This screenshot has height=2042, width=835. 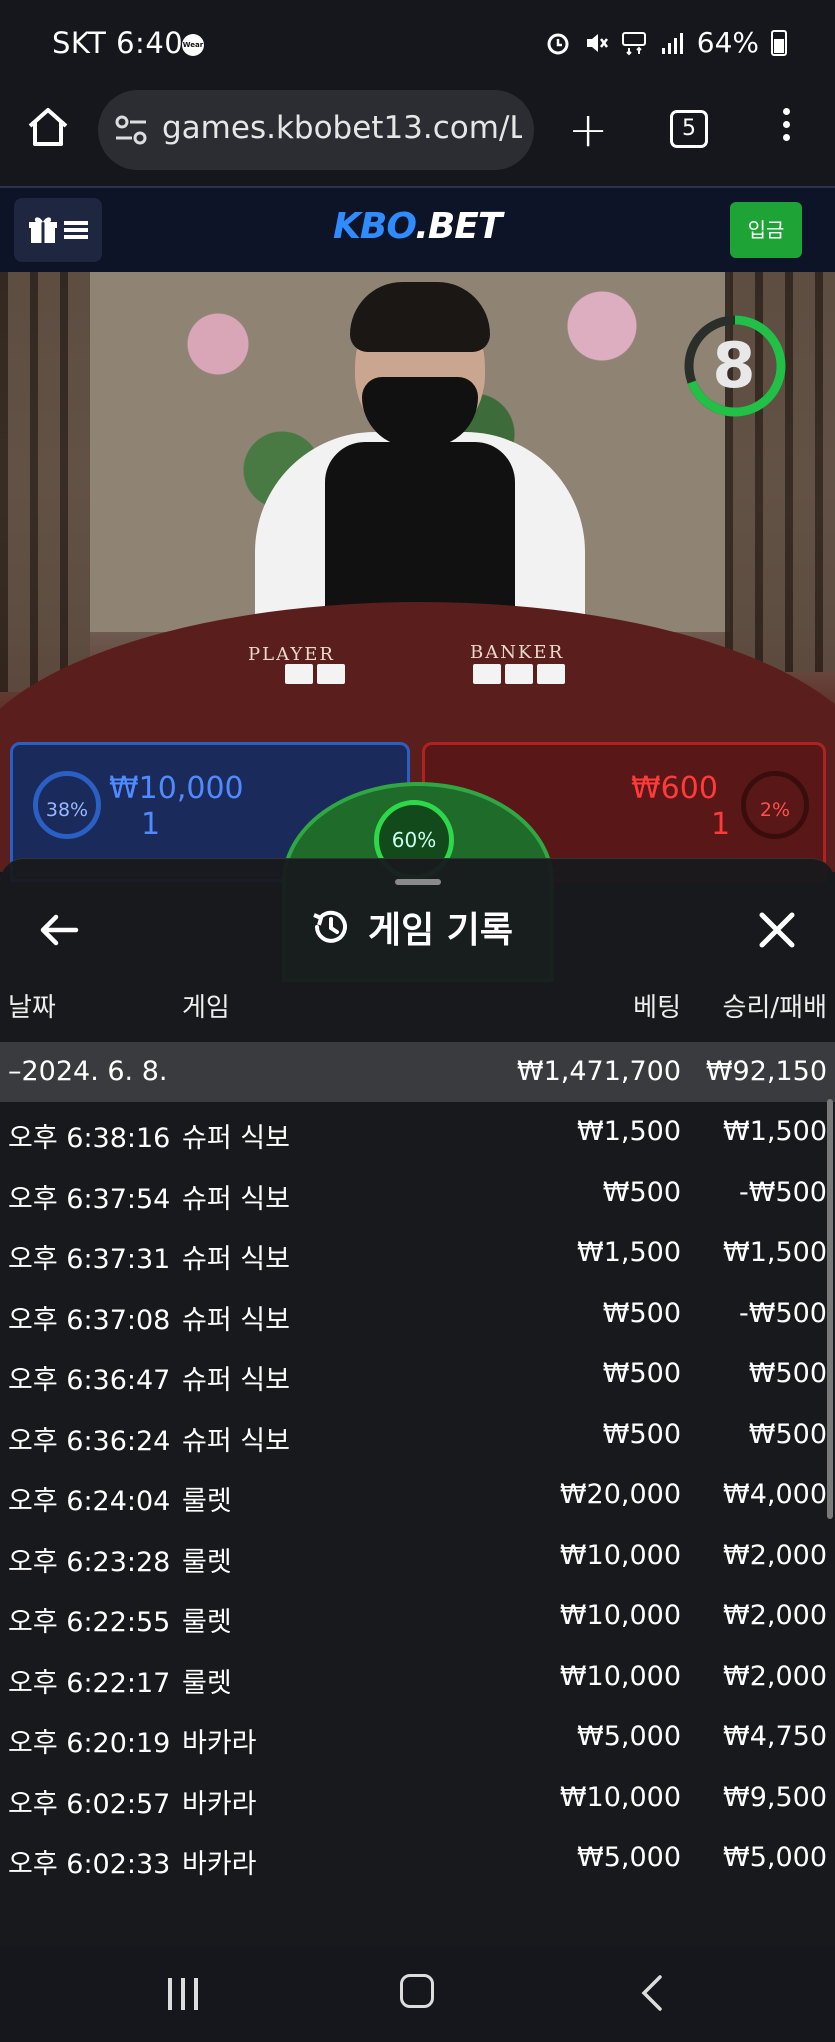 What do you see at coordinates (89, 1380) in the screenshot?
I see `row-time: 오후 6:36:47` at bounding box center [89, 1380].